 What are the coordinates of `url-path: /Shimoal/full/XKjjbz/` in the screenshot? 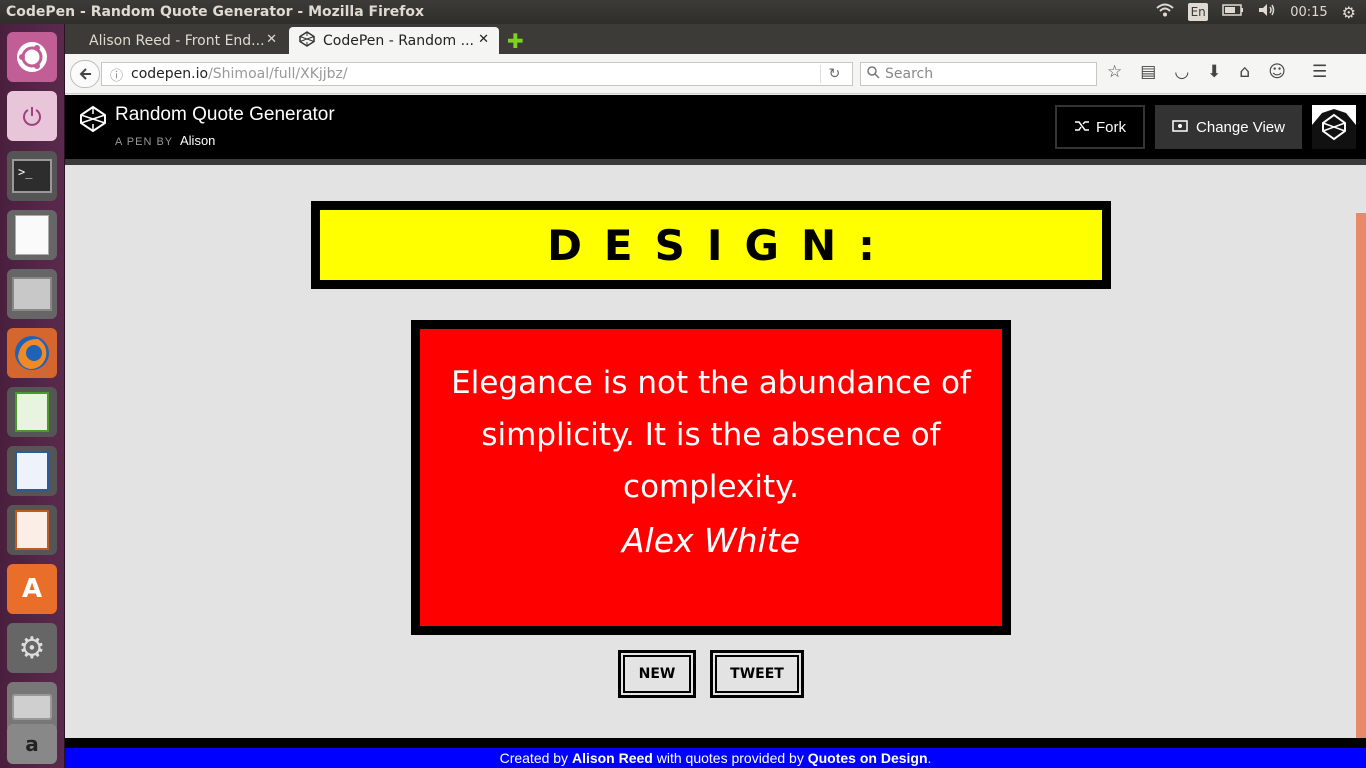 It's located at (278, 74).